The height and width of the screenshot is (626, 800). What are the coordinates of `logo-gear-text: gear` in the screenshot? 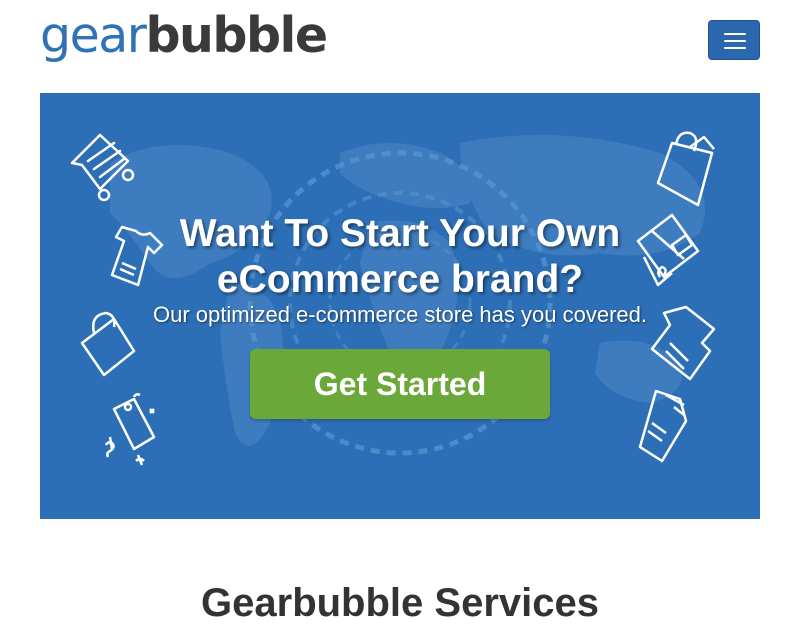 It's located at (93, 35).